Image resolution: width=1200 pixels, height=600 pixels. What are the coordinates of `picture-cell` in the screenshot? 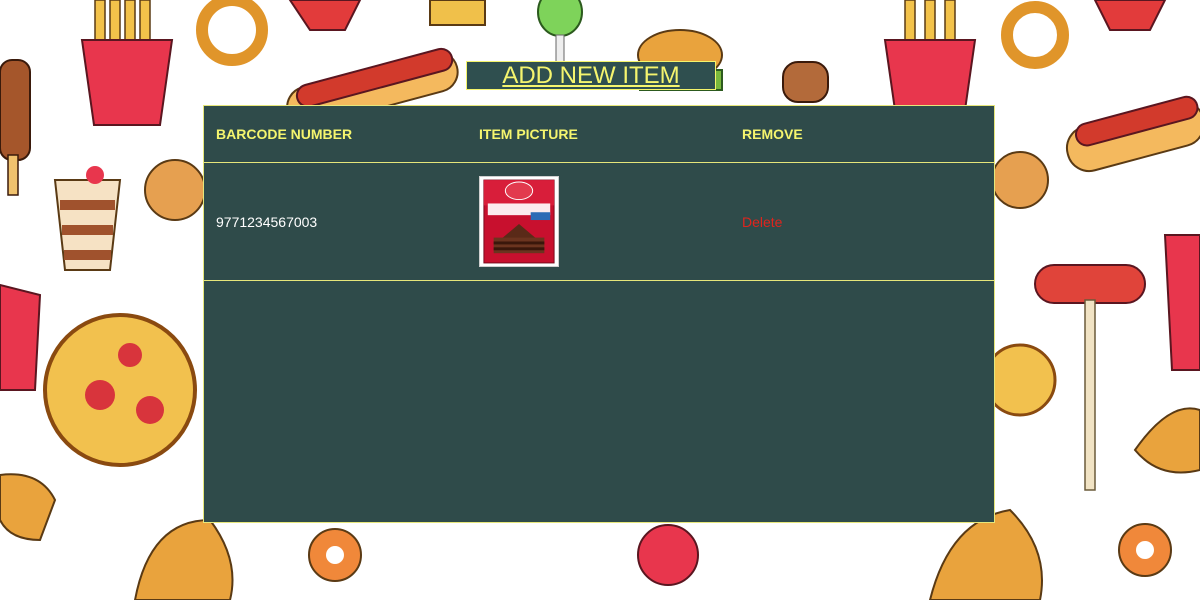 It's located at (598, 221).